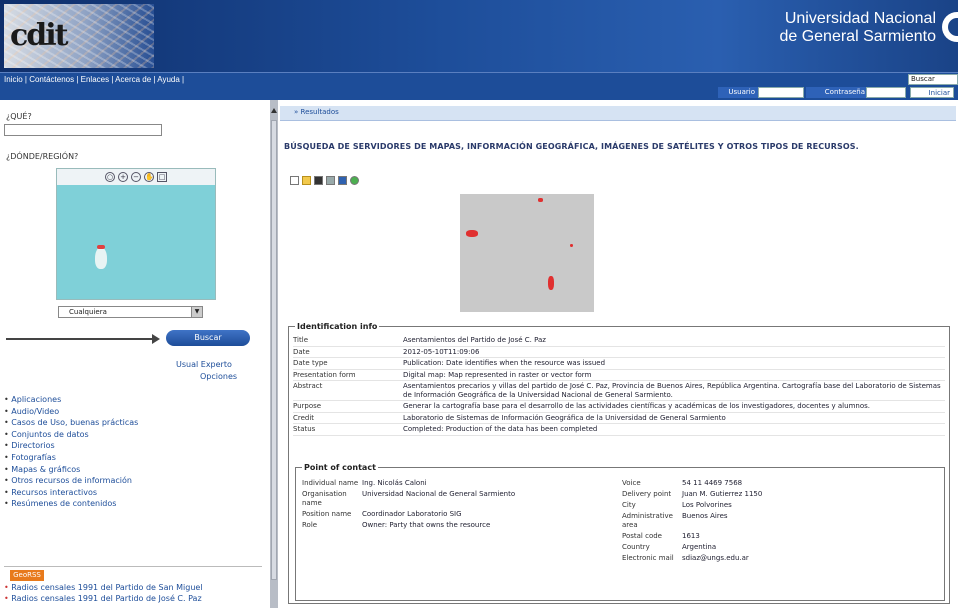 The image size is (958, 608). What do you see at coordinates (705, 516) in the screenshot?
I see `field-value: Buenos Aires` at bounding box center [705, 516].